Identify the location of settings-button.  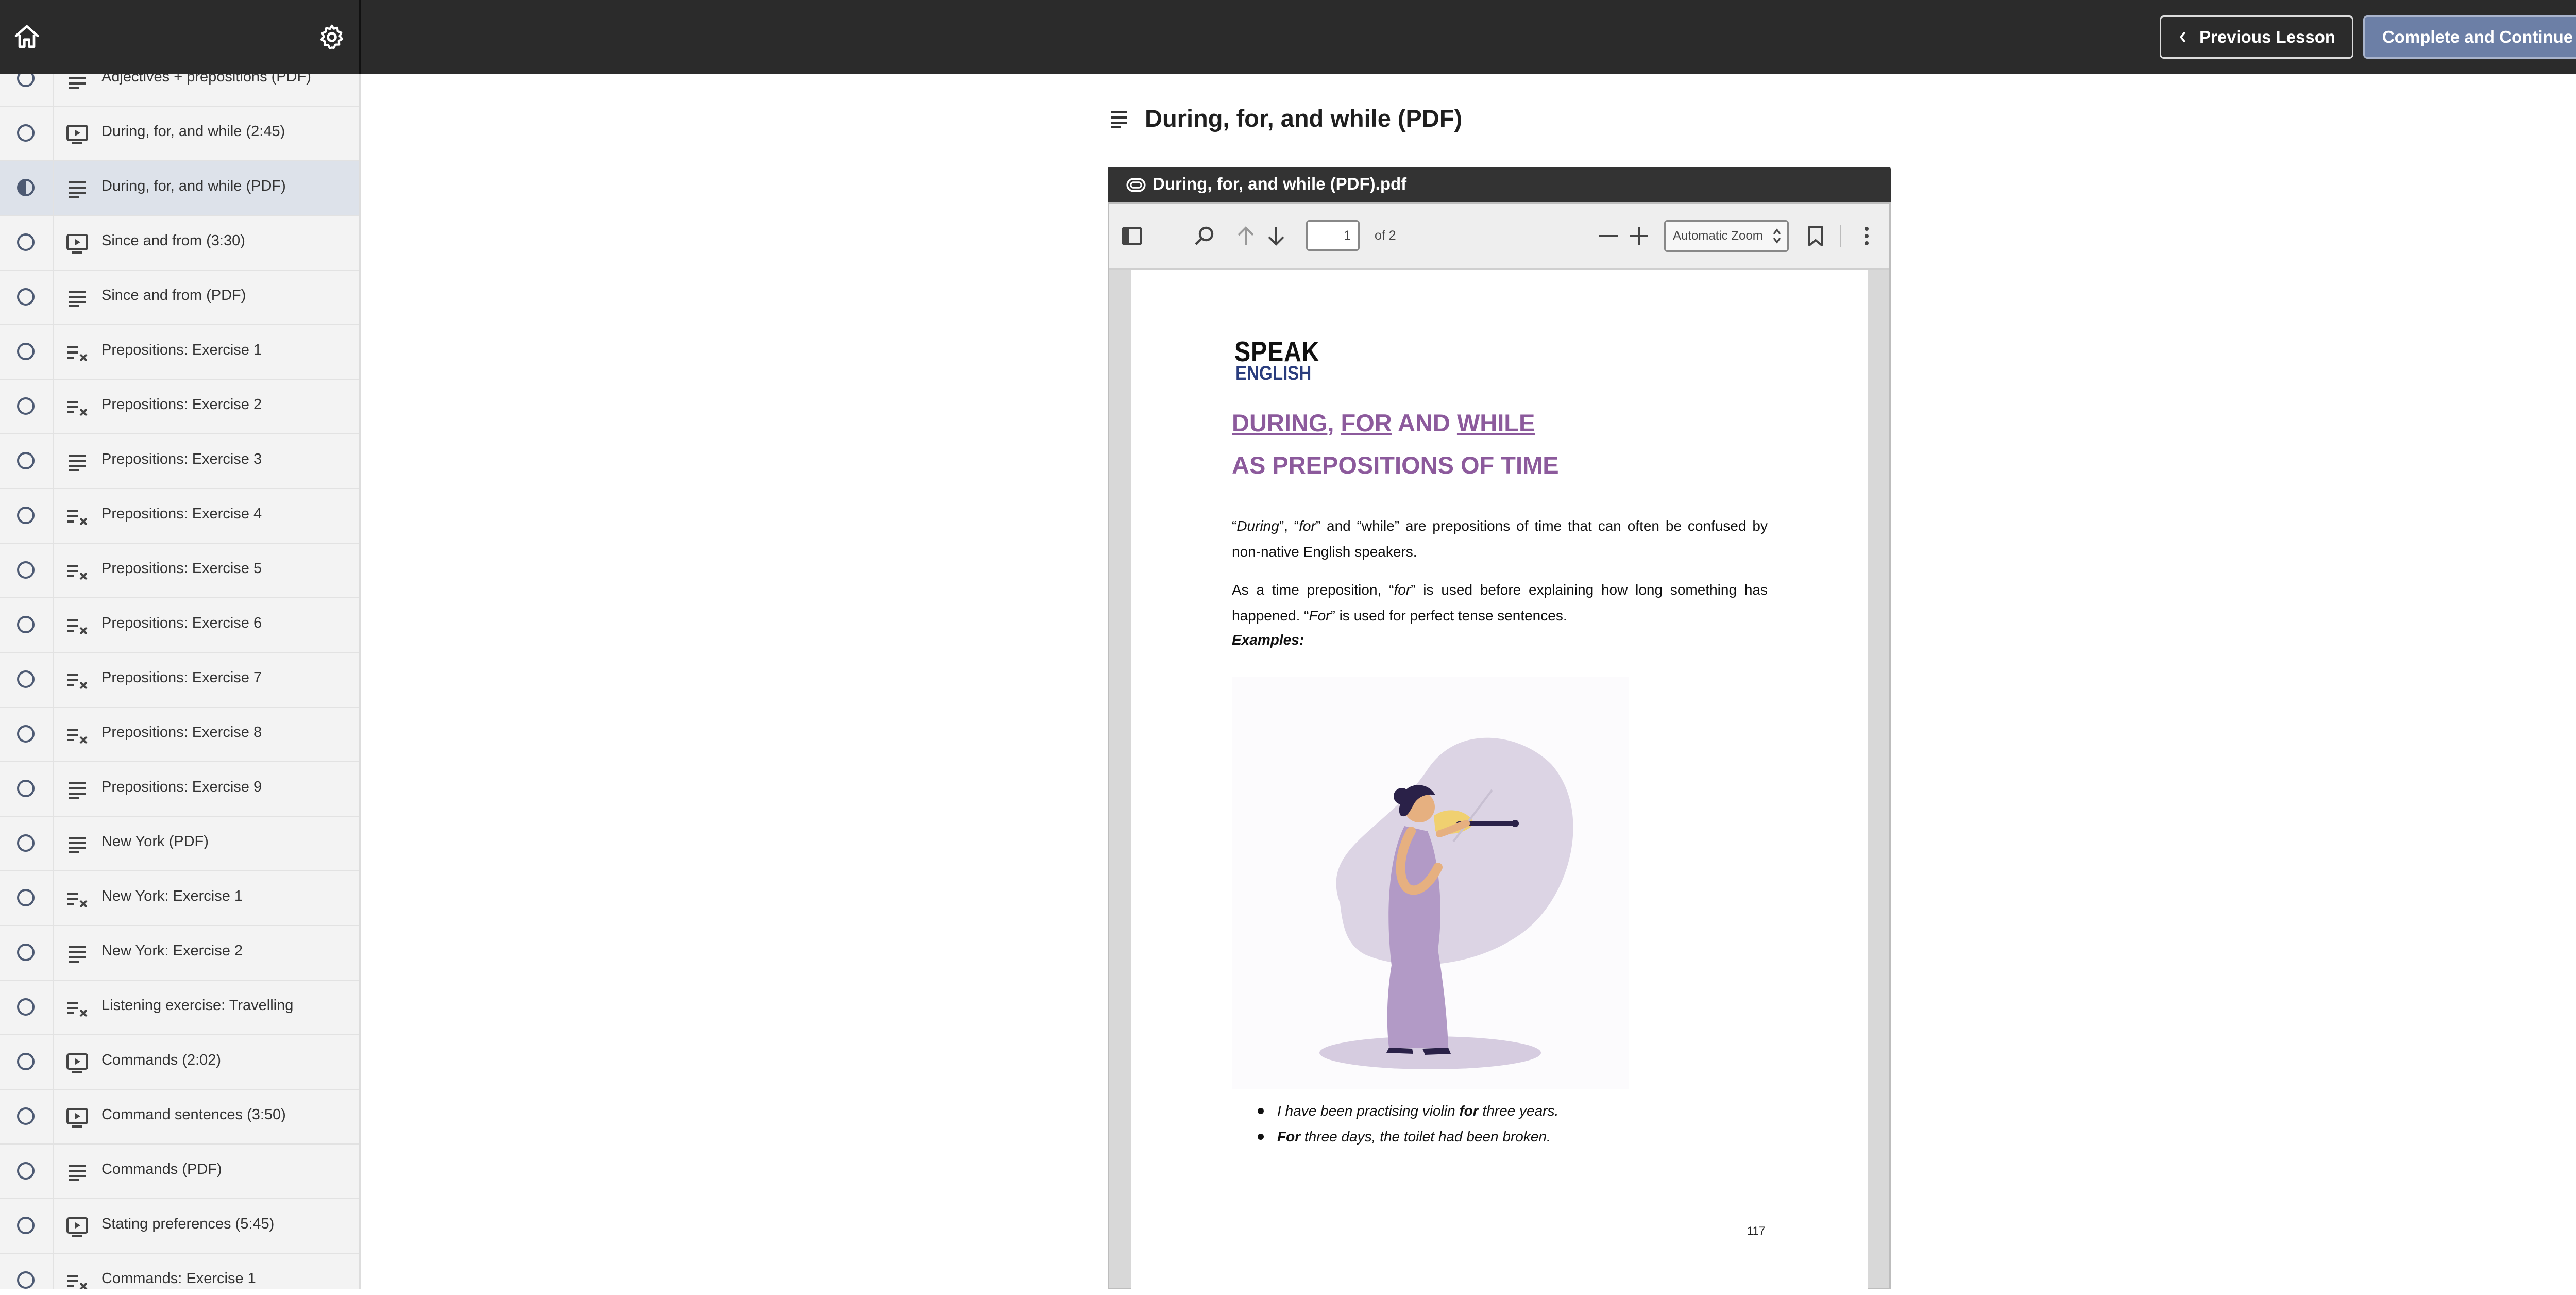
(331, 37).